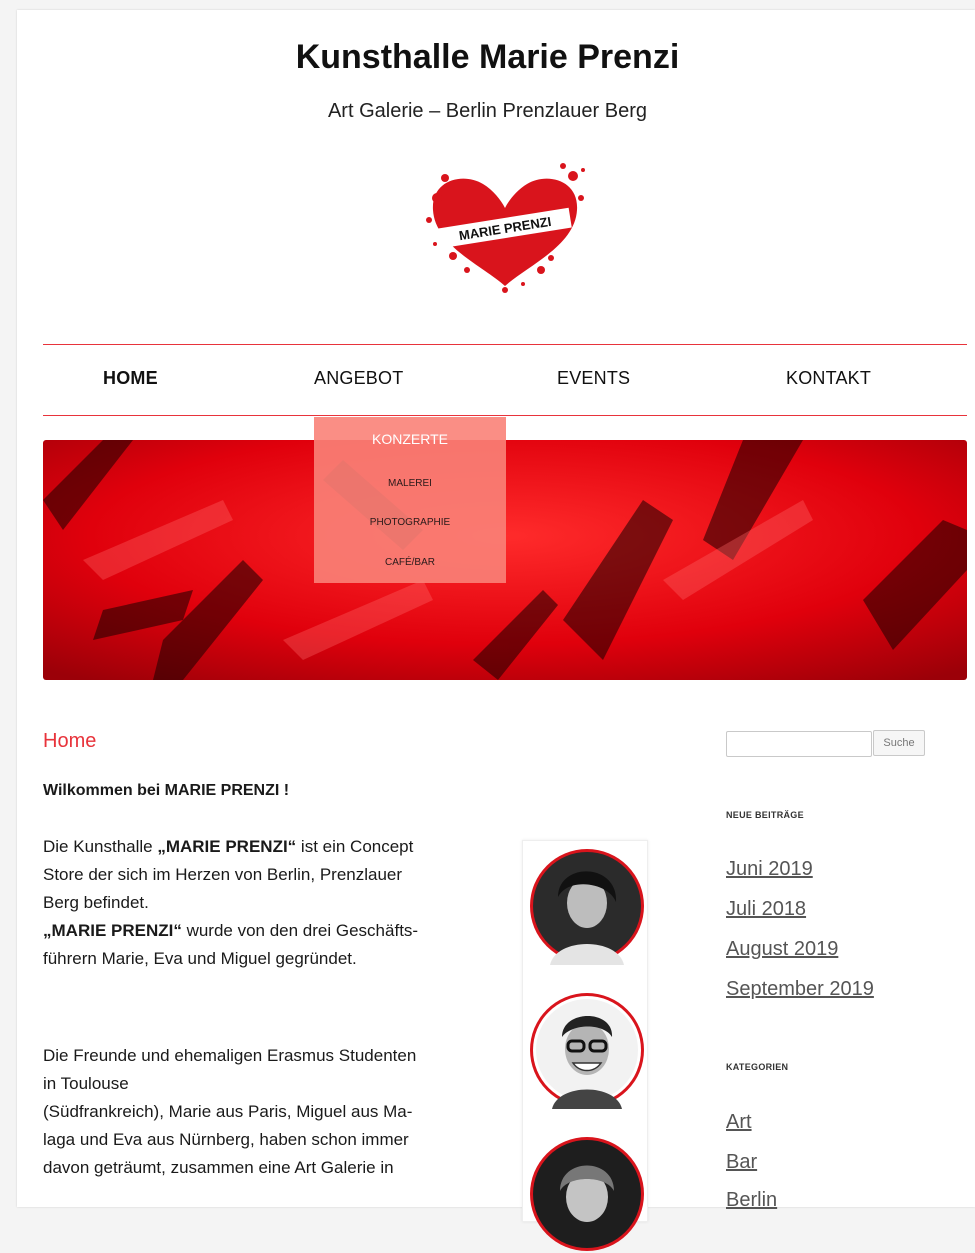 The height and width of the screenshot is (1253, 975). What do you see at coordinates (505, 344) in the screenshot?
I see `nav-top-border` at bounding box center [505, 344].